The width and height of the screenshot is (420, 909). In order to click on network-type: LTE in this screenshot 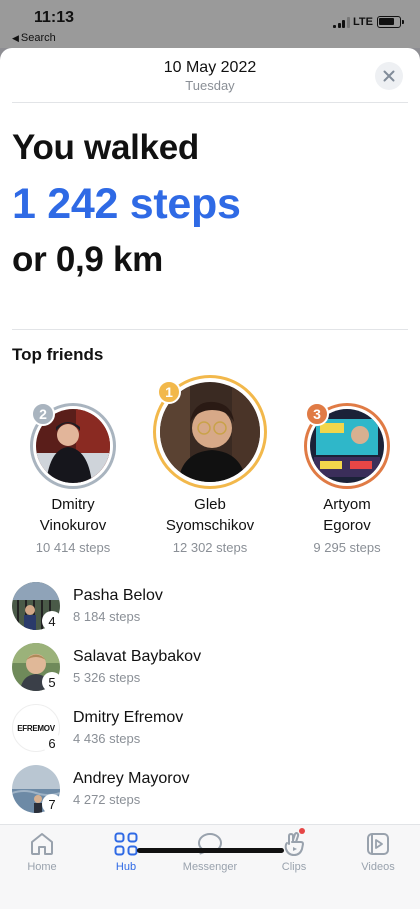, I will do `click(363, 22)`.